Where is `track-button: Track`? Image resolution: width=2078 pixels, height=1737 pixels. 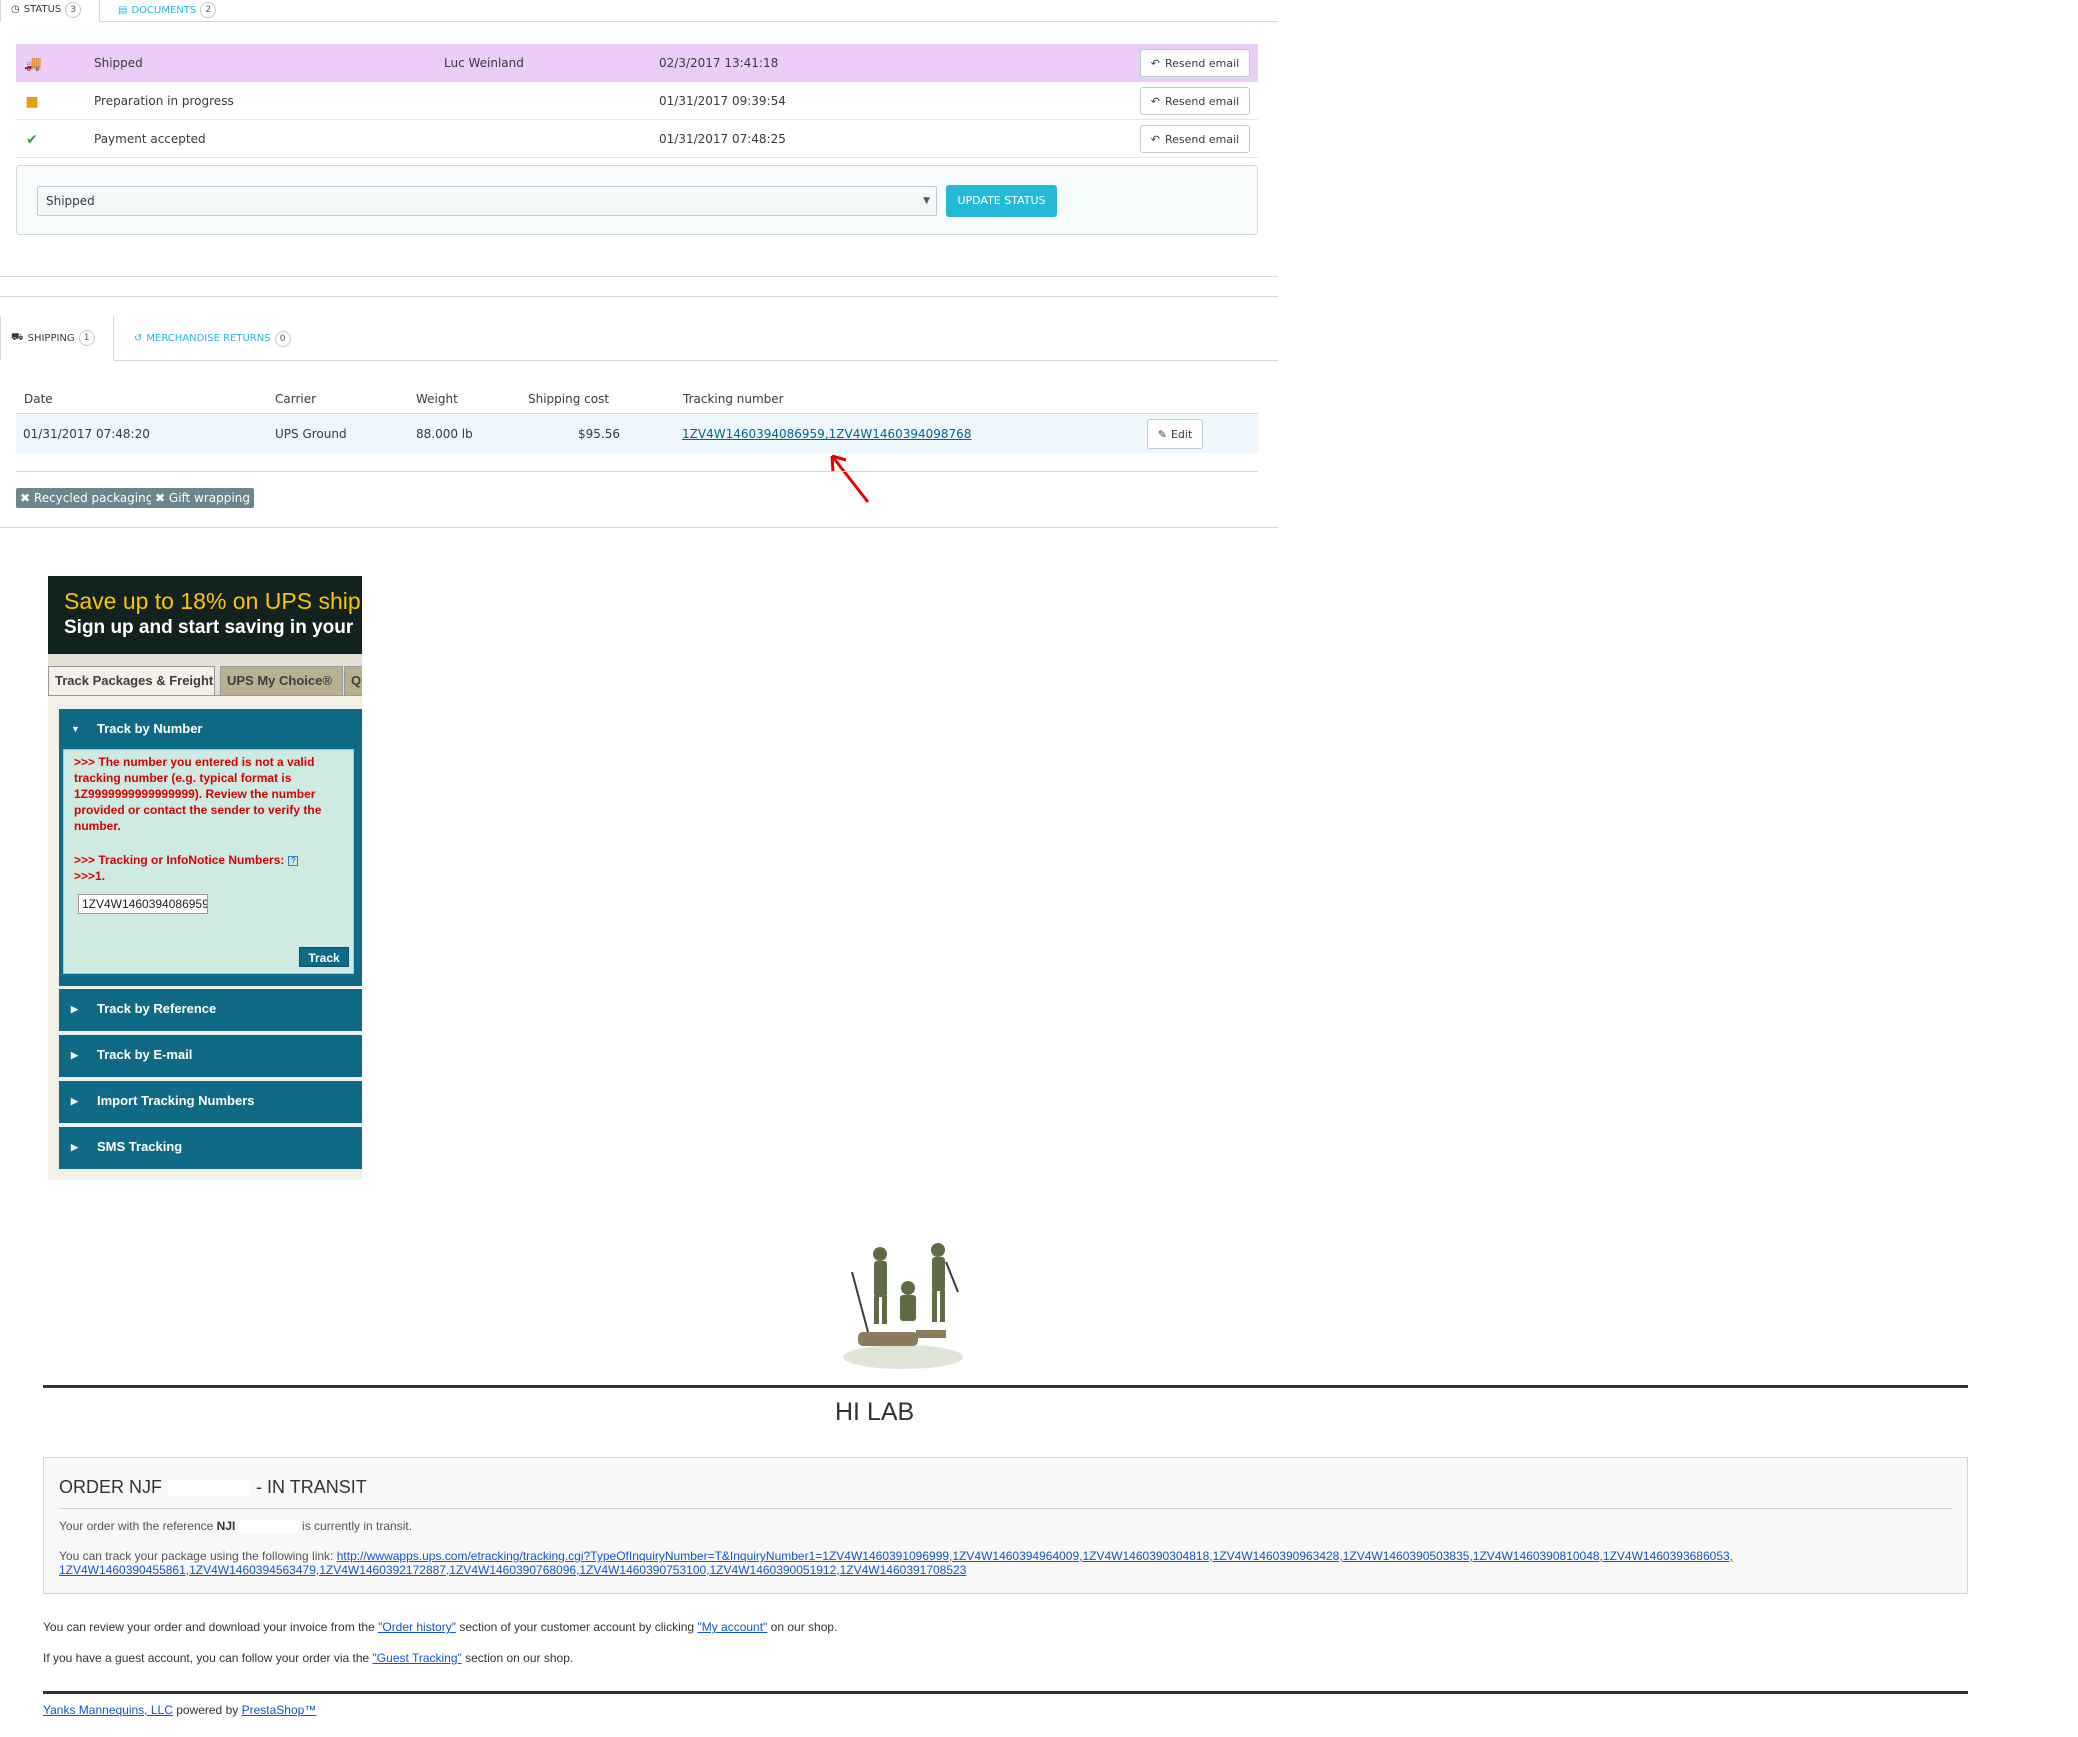 track-button: Track is located at coordinates (324, 957).